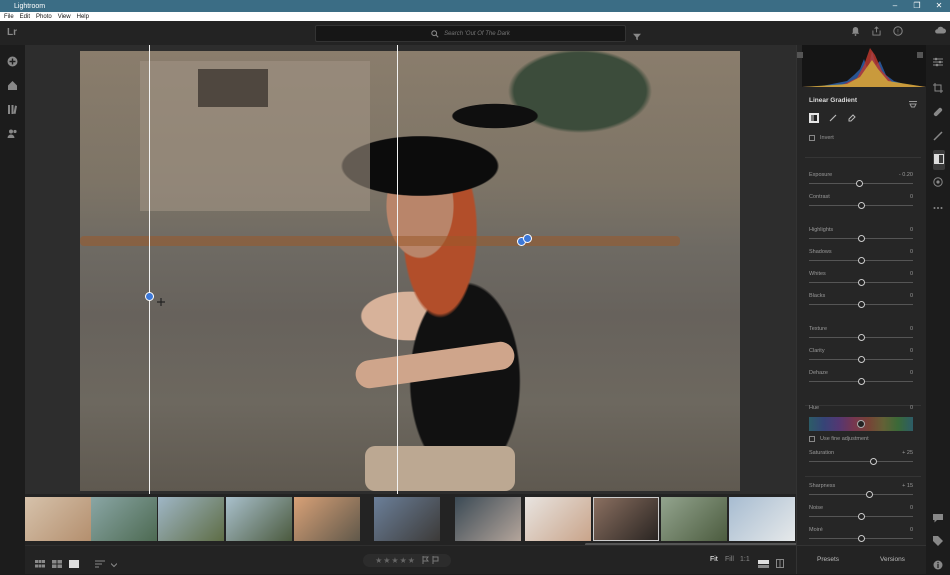 This screenshot has height=575, width=950. I want to click on saturation-value: + 25, so click(907, 453).